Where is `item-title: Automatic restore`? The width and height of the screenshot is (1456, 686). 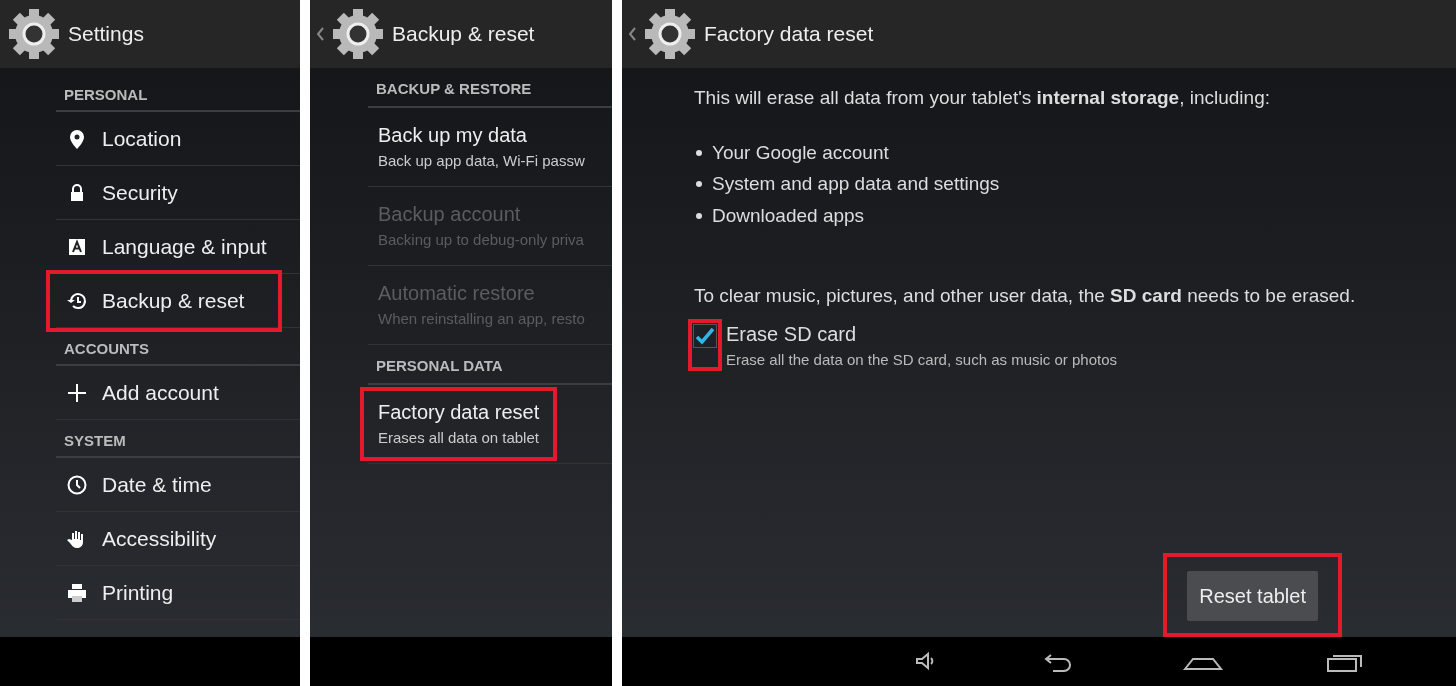
item-title: Automatic restore is located at coordinates (457, 293).